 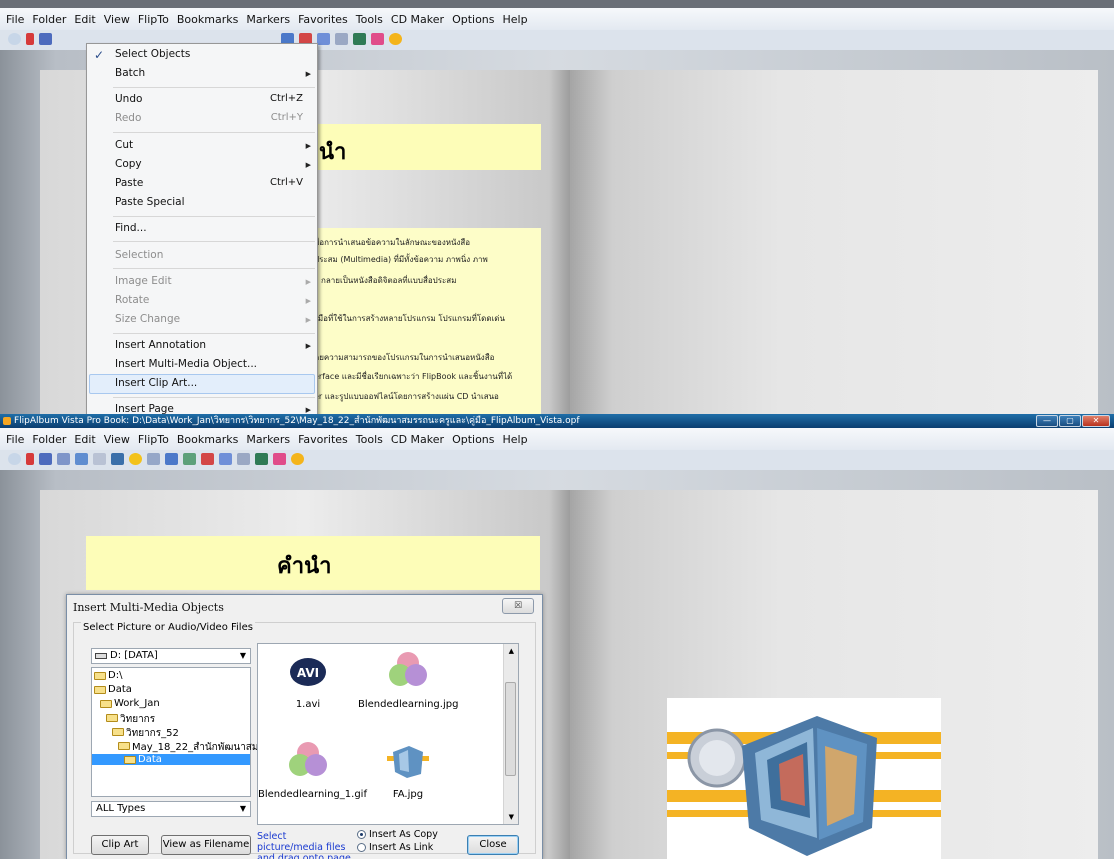 What do you see at coordinates (511, 651) in the screenshot?
I see `scroll-up-icon: ▲` at bounding box center [511, 651].